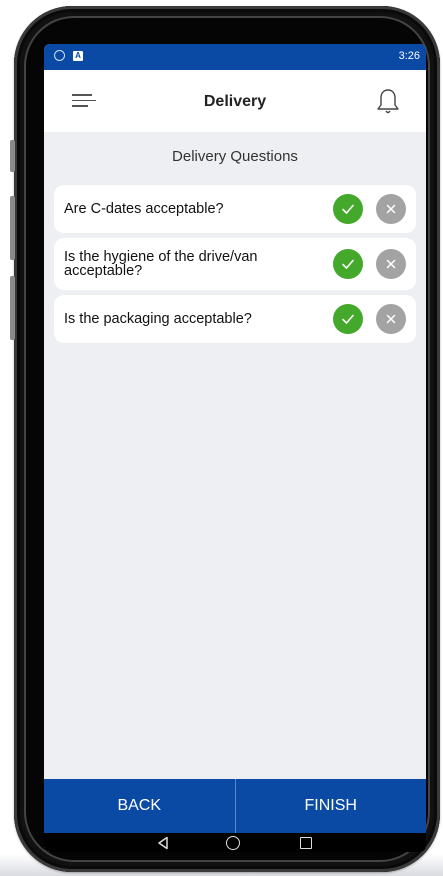 This screenshot has height=876, width=443. Describe the element at coordinates (331, 806) in the screenshot. I see `finish-button: FINISH` at that location.